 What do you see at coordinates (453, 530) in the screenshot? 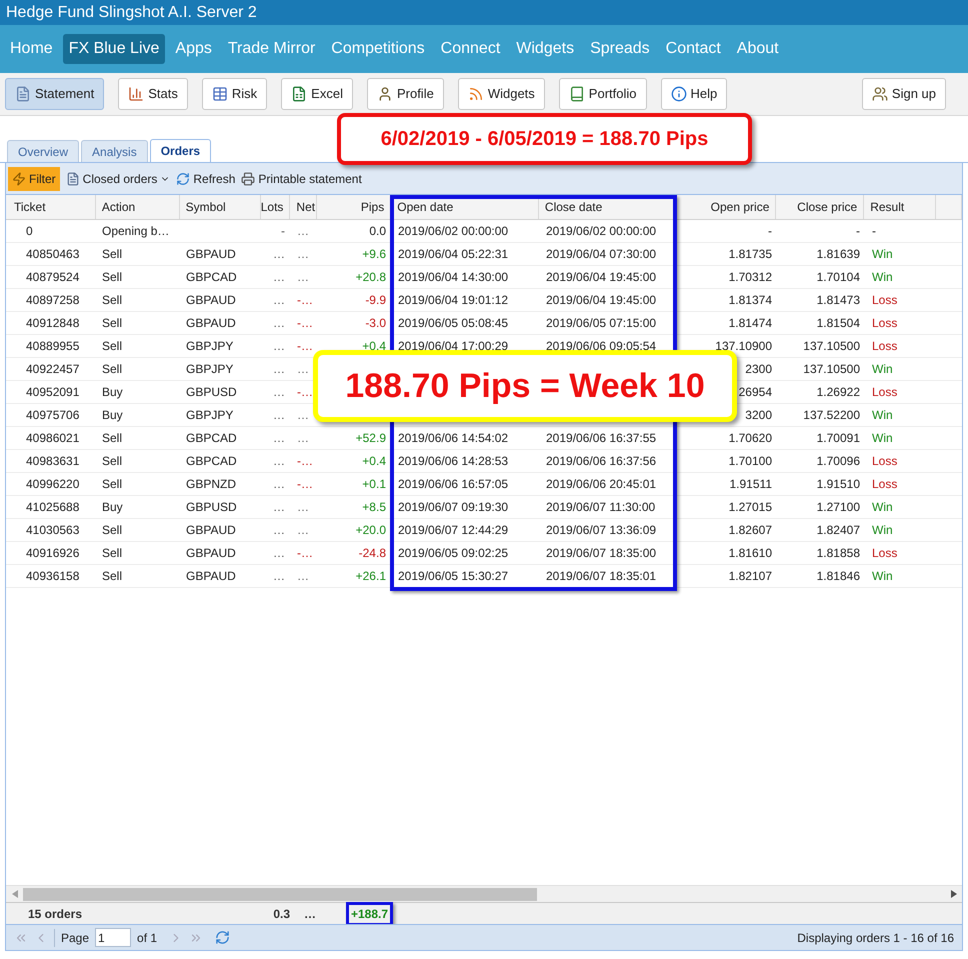
I see `table-cell-text: 2019/06/07 12:44:29` at bounding box center [453, 530].